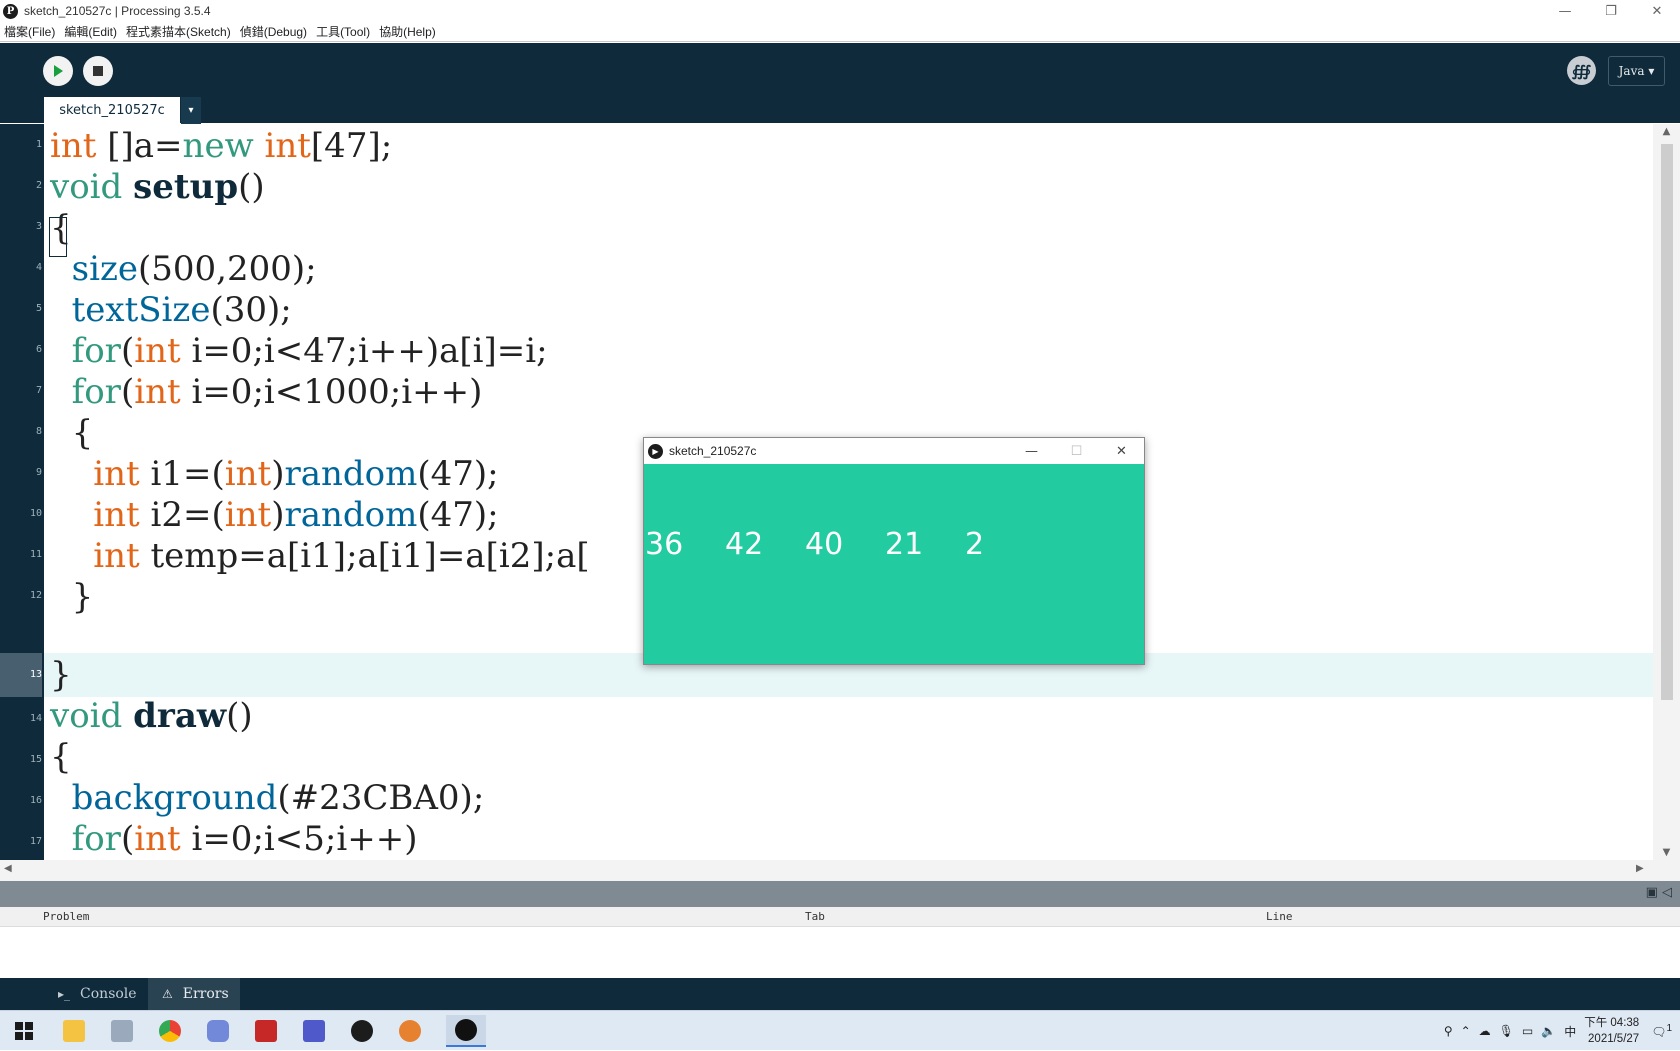  What do you see at coordinates (266, 392) in the screenshot?
I see `code-line-7: for(int i=0;i<1000;i++)` at bounding box center [266, 392].